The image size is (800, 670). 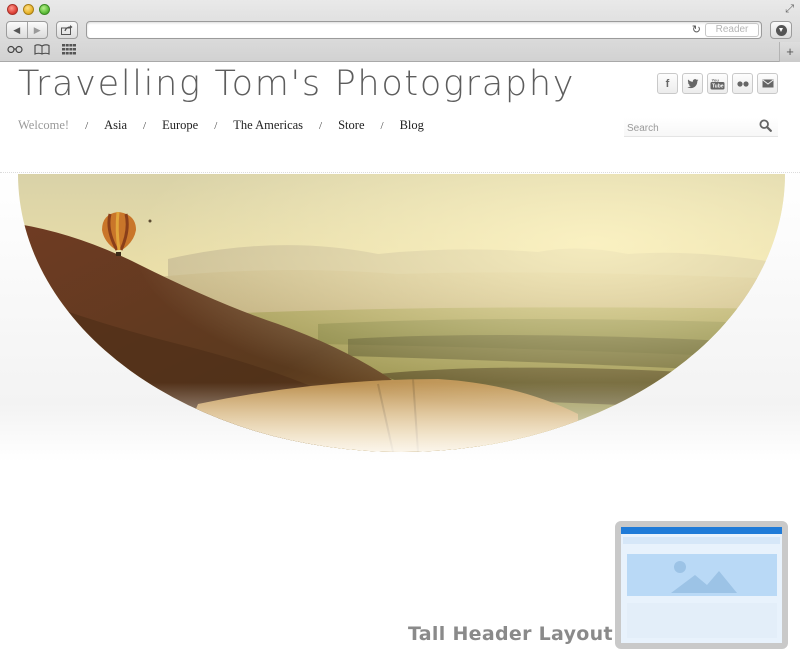 I want to click on facebook-icon: f, so click(x=667, y=83).